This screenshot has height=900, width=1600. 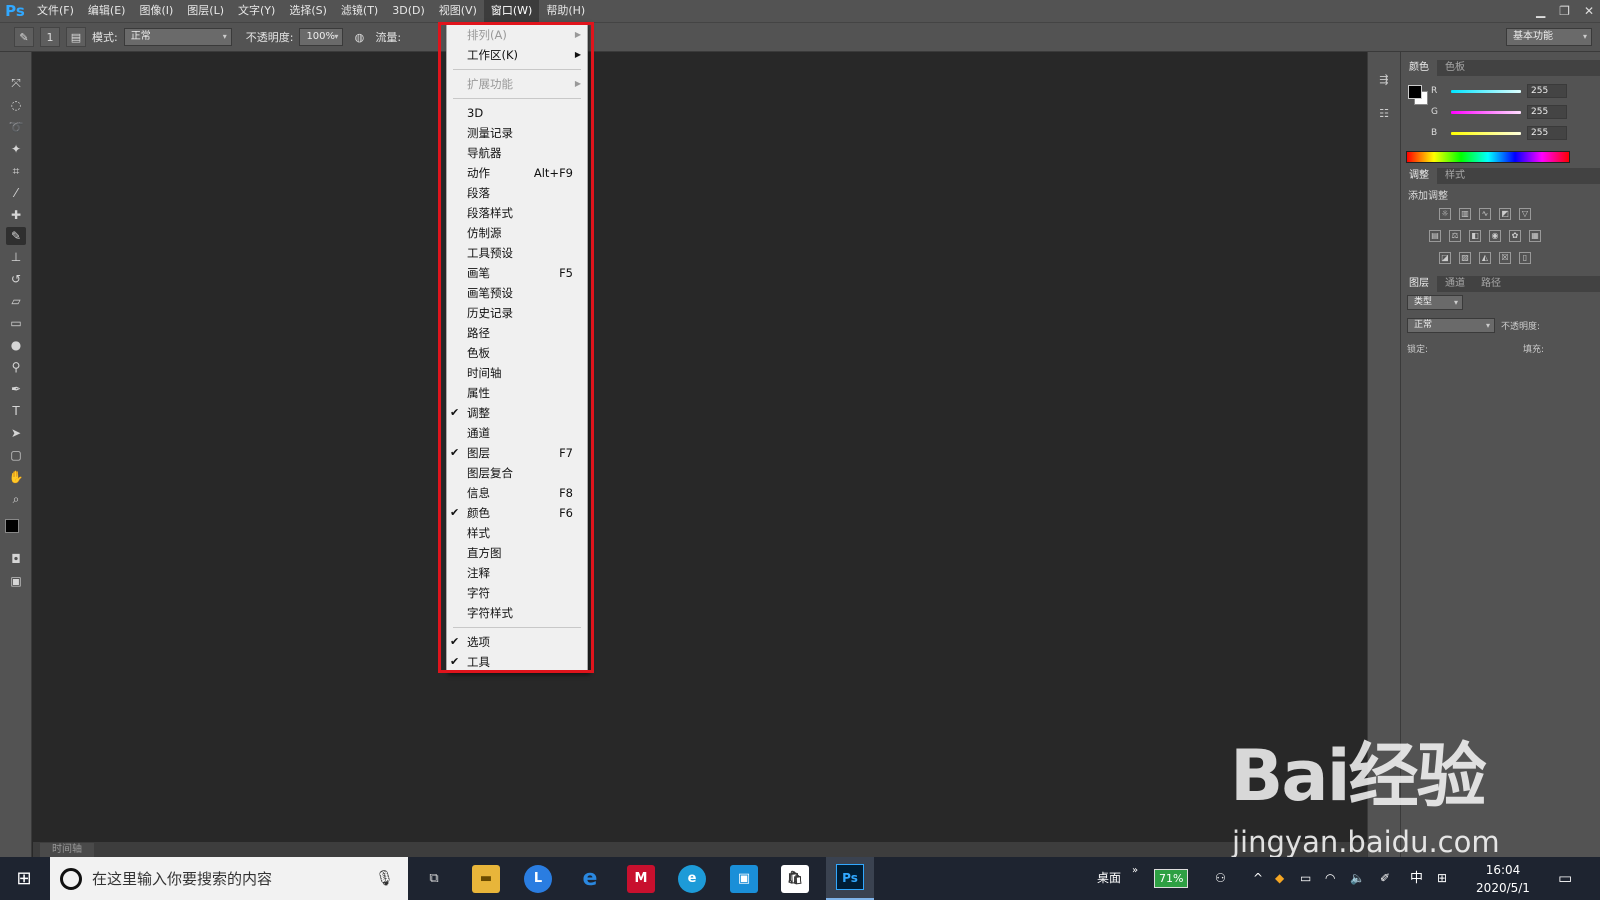 I want to click on timeline-tab: 时间轴, so click(x=67, y=850).